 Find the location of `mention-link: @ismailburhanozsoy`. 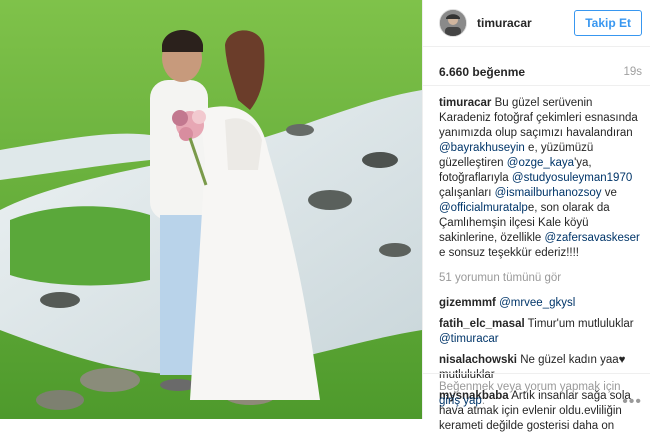

mention-link: @ismailburhanozsoy is located at coordinates (548, 193).